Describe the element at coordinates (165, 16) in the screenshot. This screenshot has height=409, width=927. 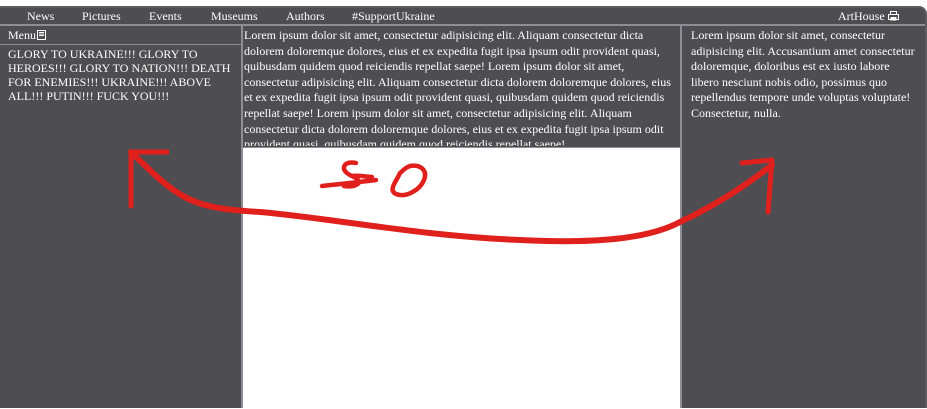
I see `nav-link-events: Events` at that location.